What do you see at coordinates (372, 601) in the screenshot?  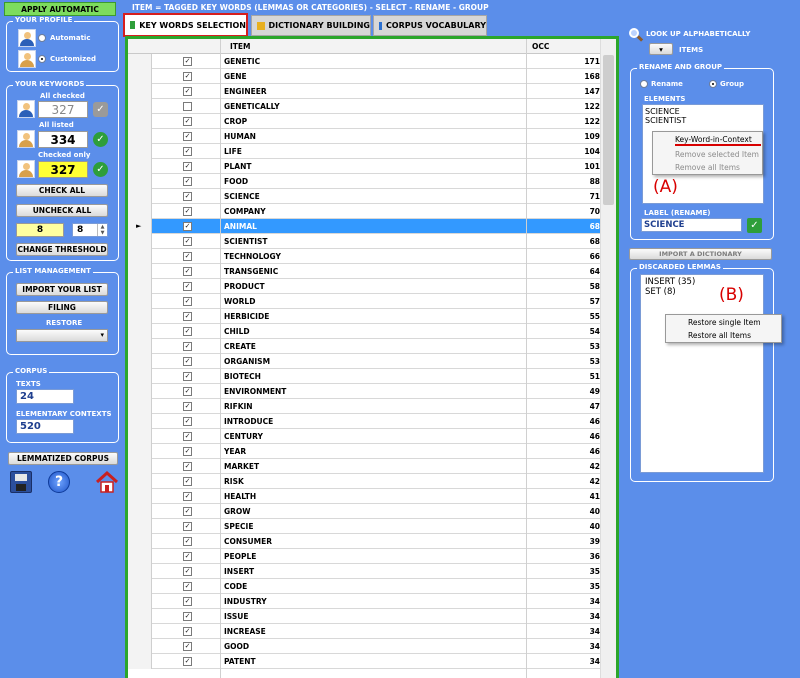 I see `table-row: ✓ INDUSTRY 34` at bounding box center [372, 601].